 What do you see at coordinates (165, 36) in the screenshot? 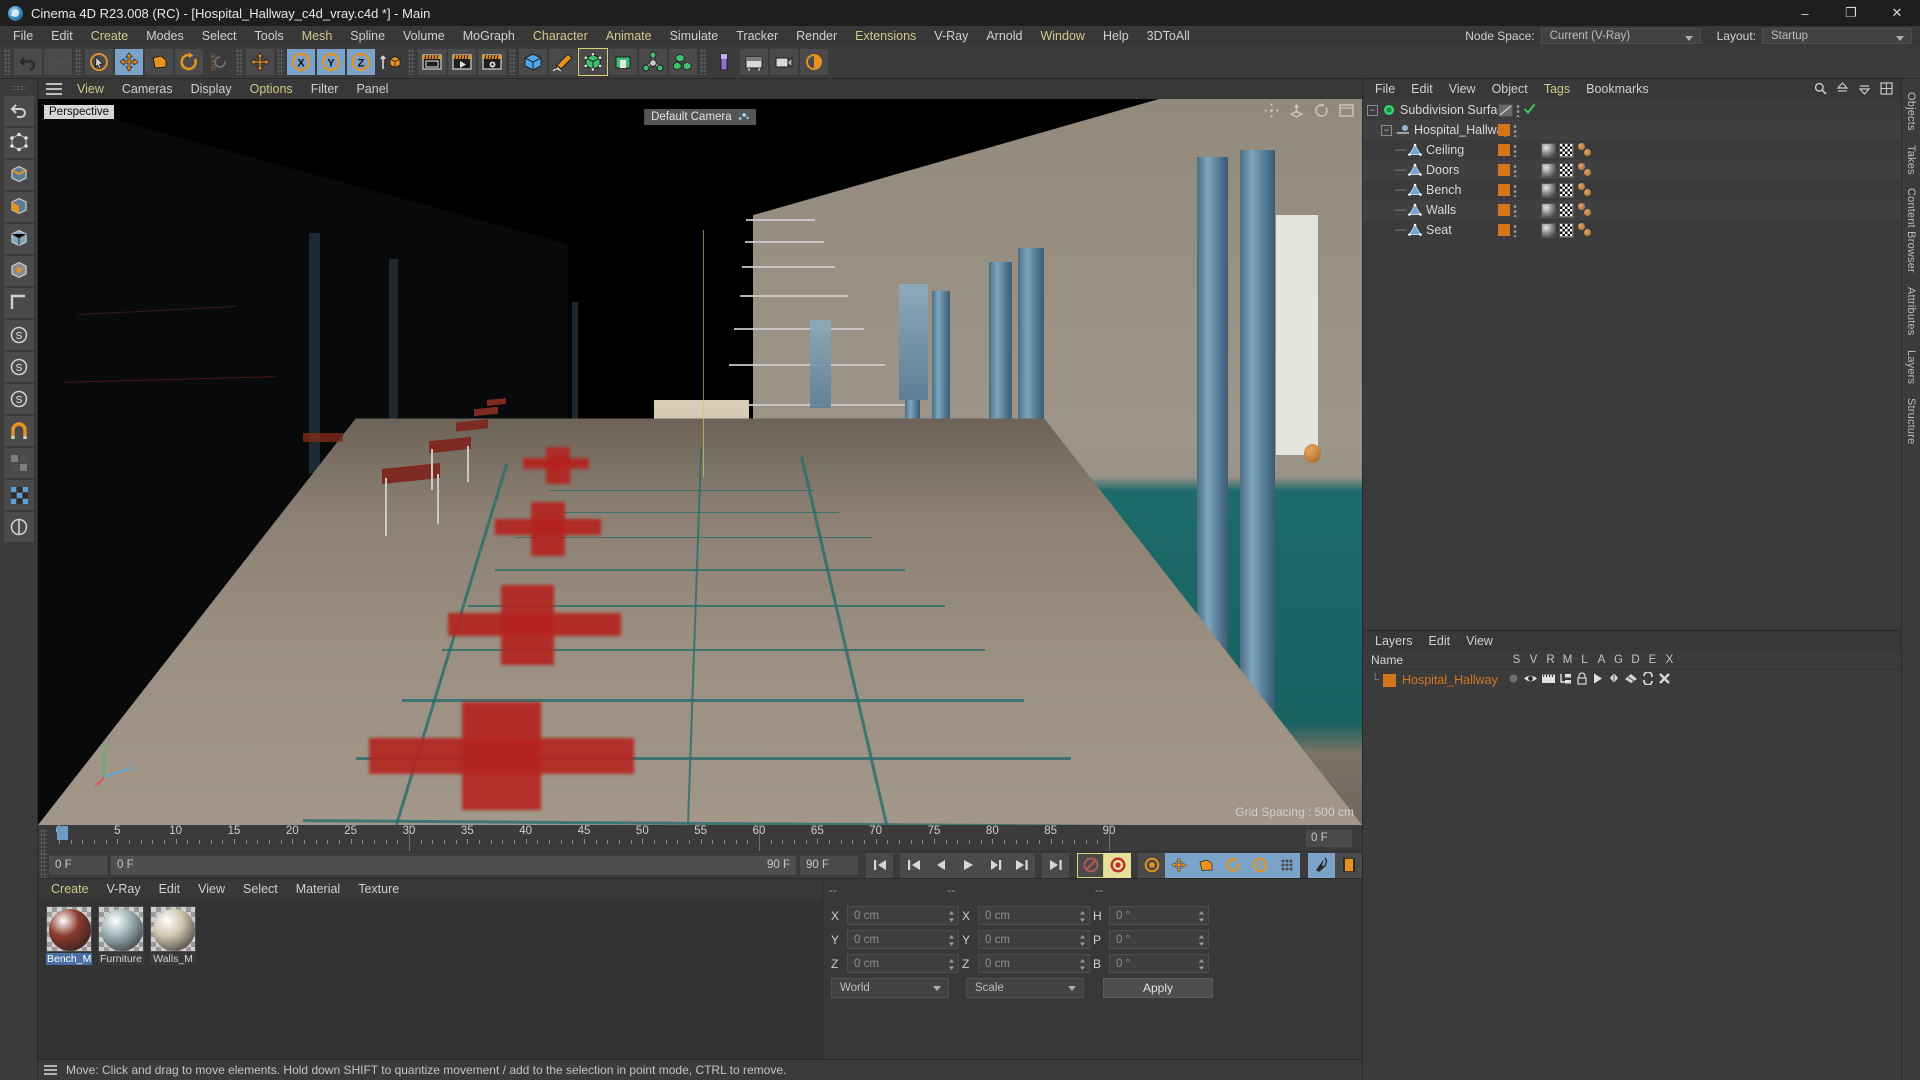
I see `menu-item-modes: Modes` at bounding box center [165, 36].